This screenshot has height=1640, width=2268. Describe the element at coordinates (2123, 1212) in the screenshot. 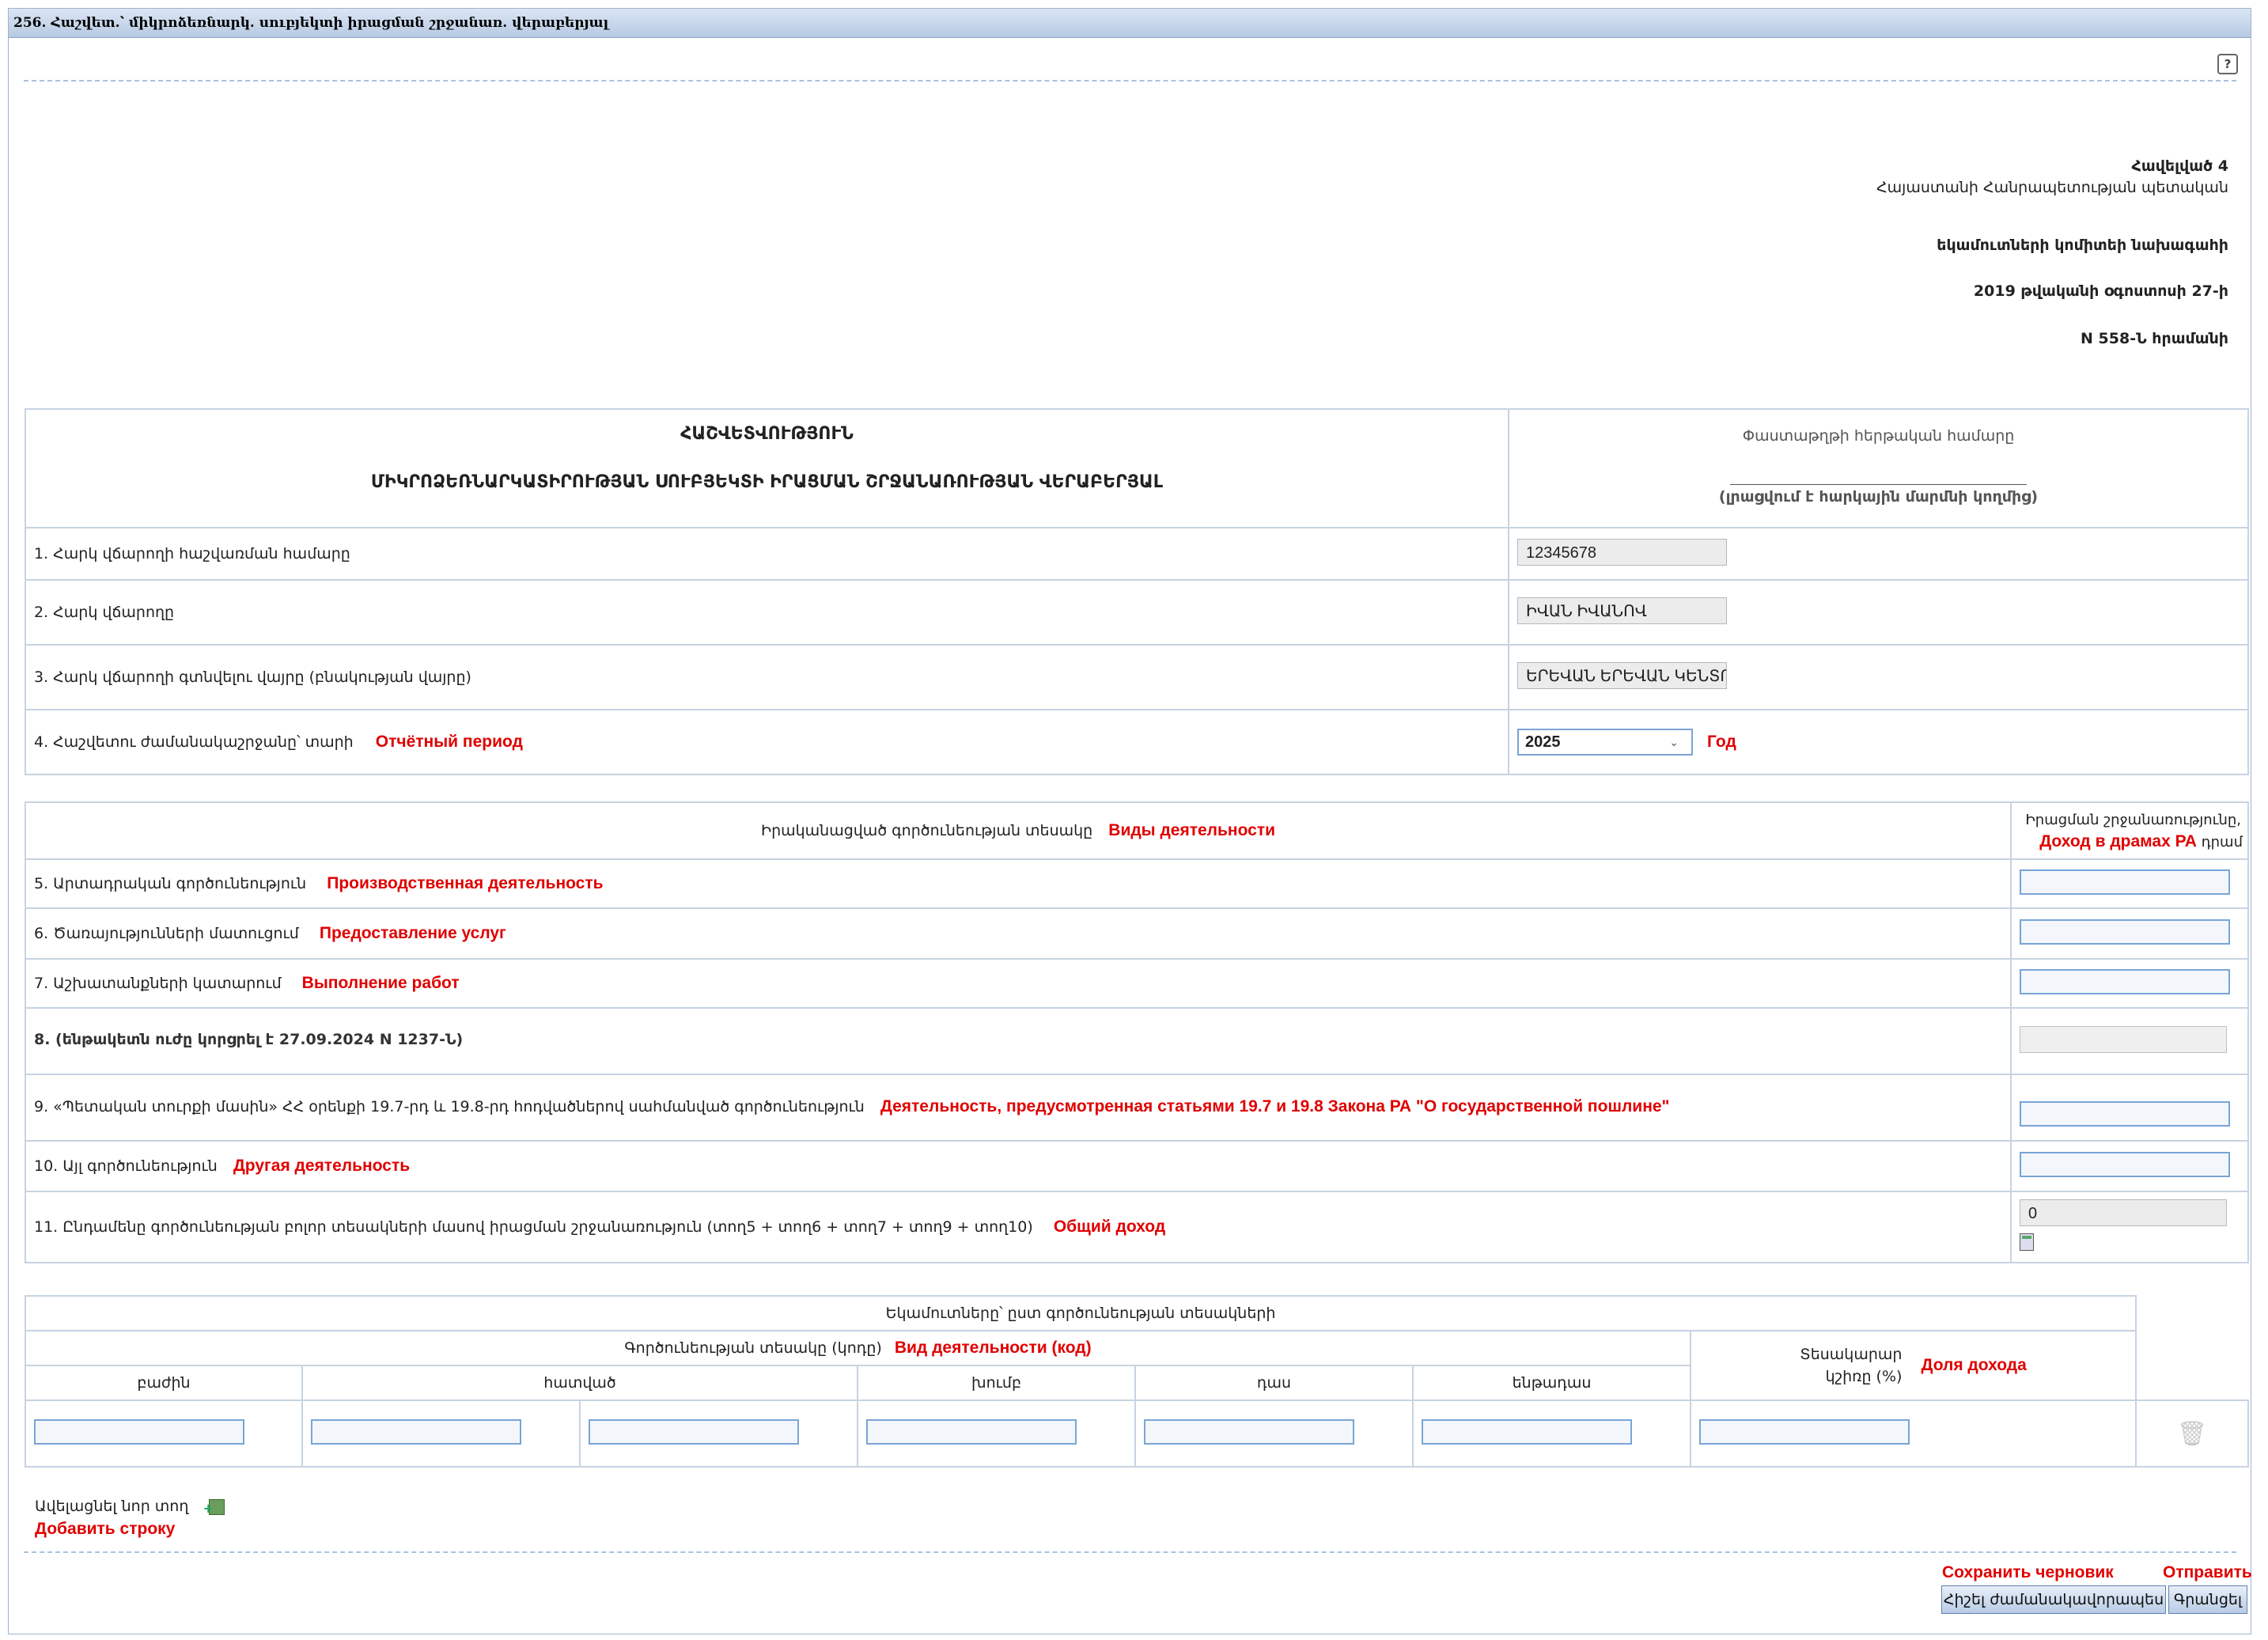

I see `total-turnover-field: 0` at that location.